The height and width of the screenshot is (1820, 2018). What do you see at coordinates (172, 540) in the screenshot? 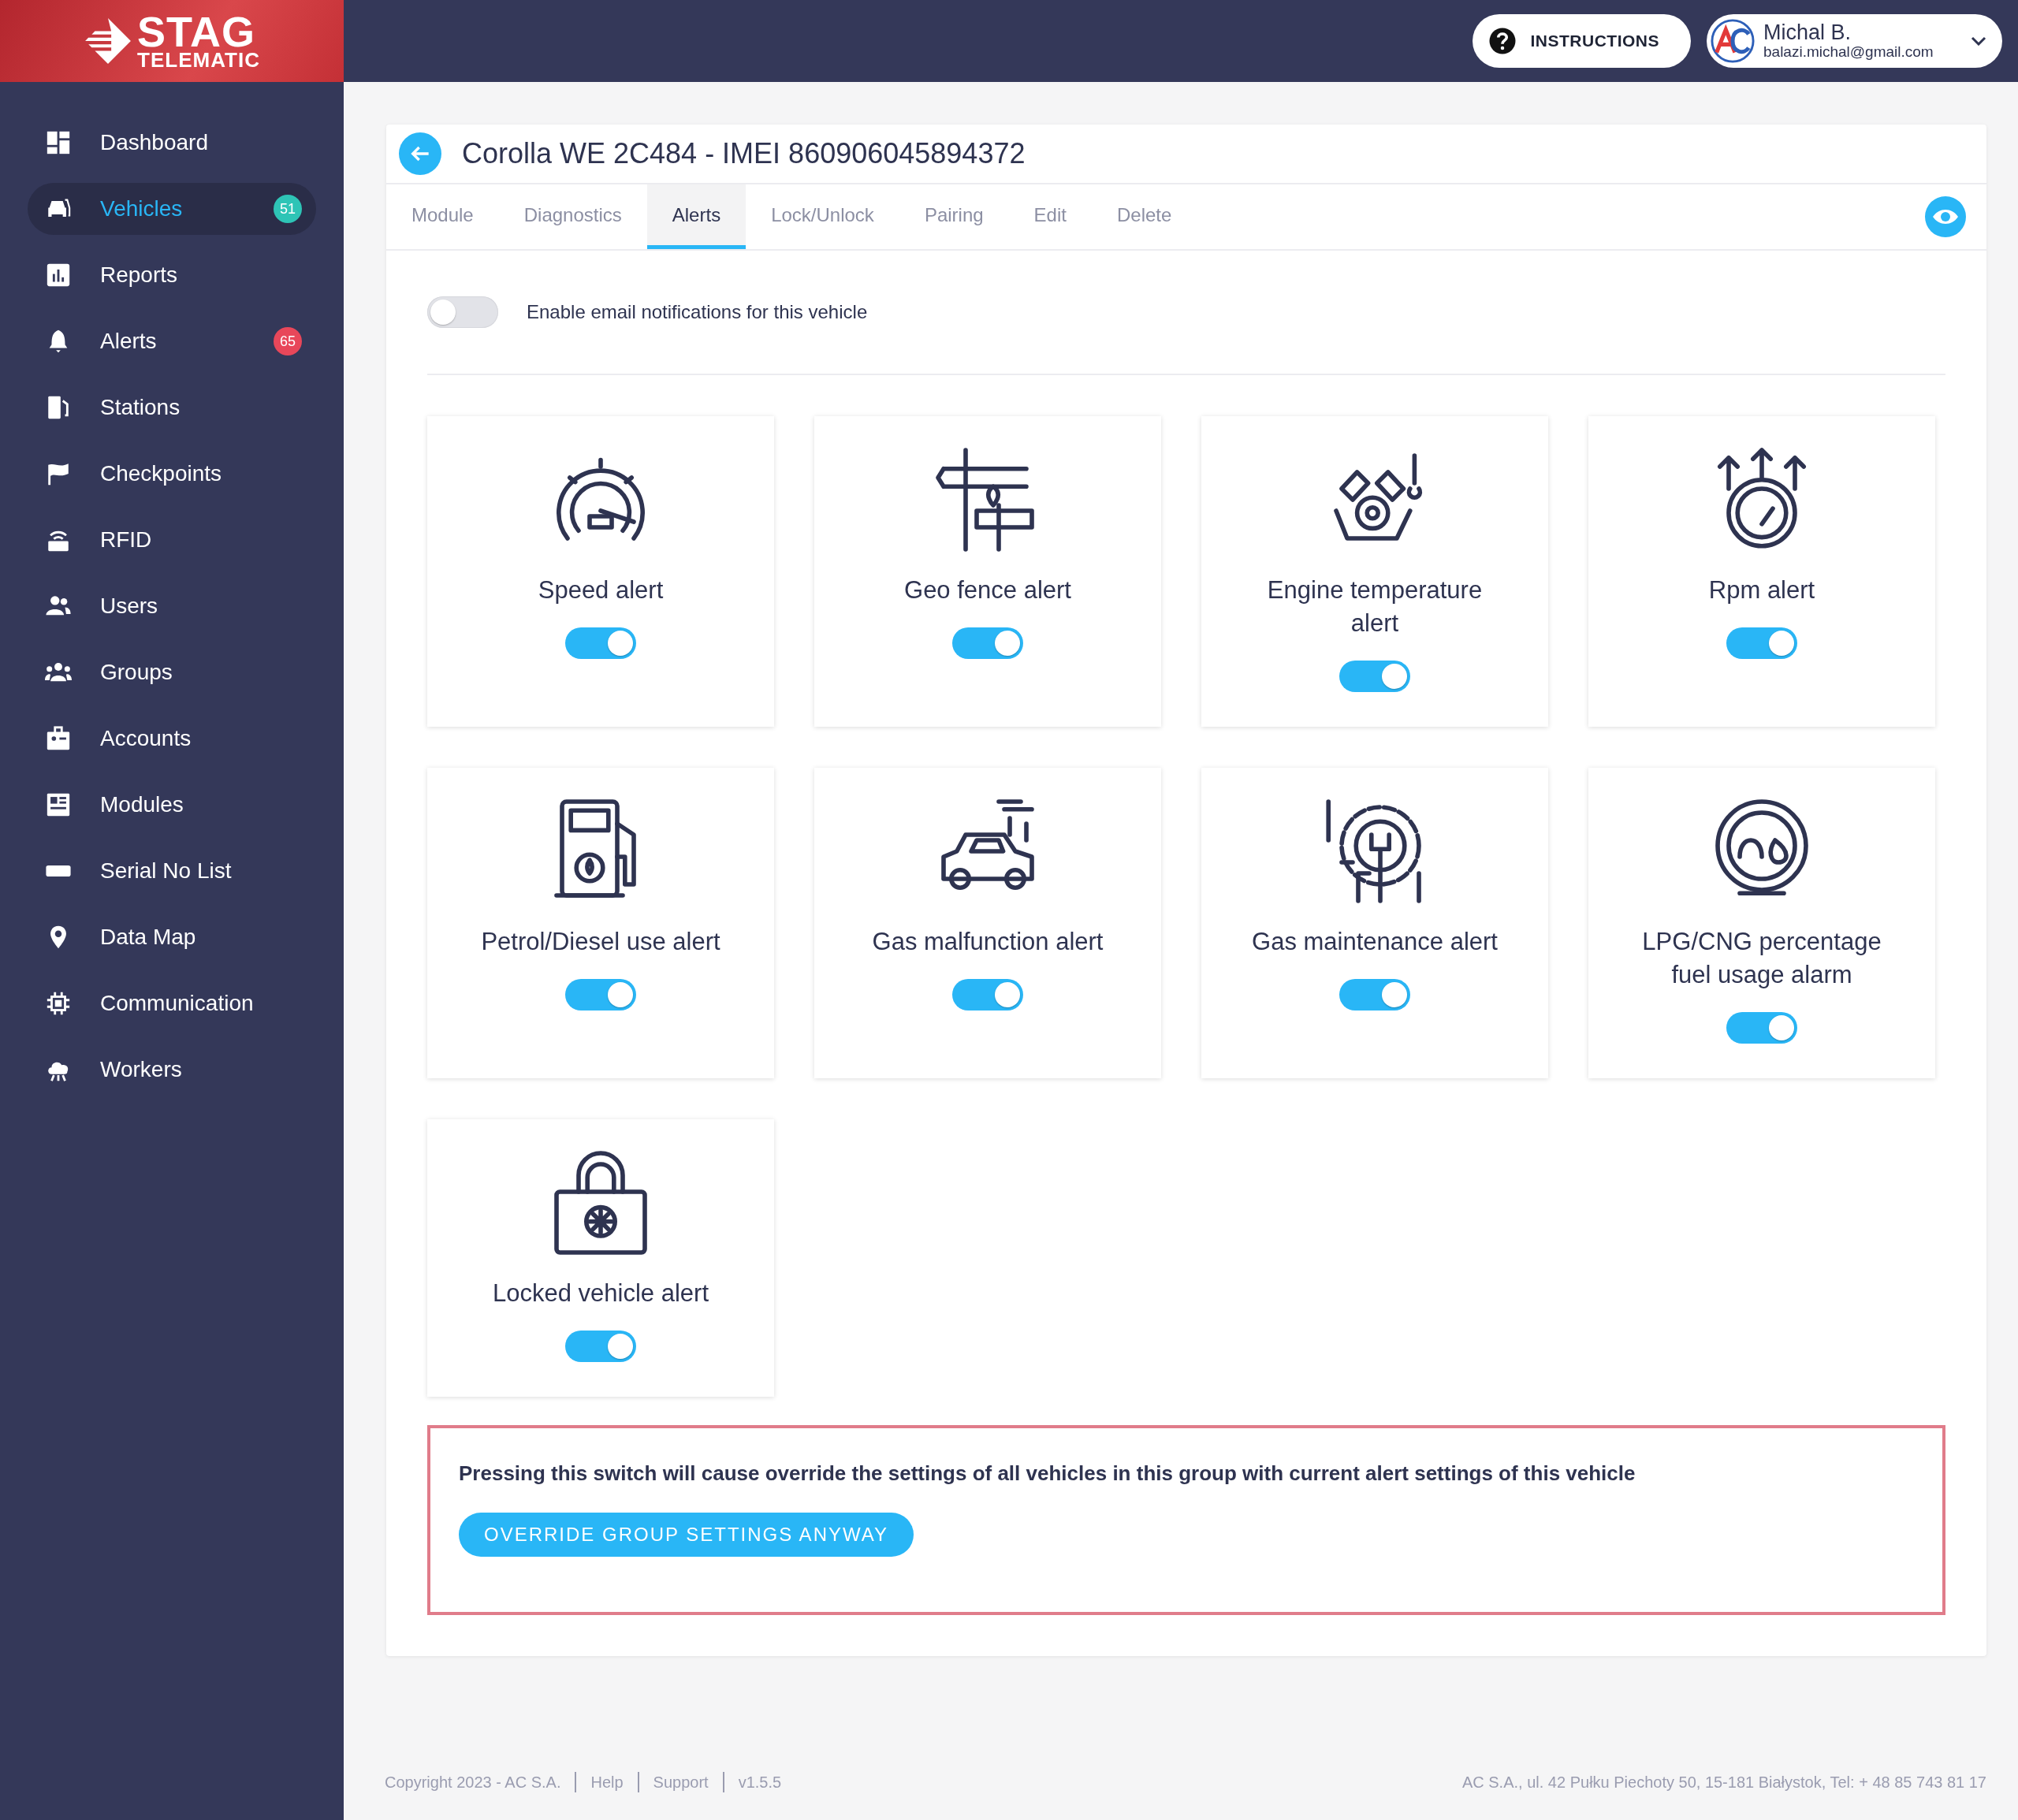
I see `sidebar-item: RFID` at bounding box center [172, 540].